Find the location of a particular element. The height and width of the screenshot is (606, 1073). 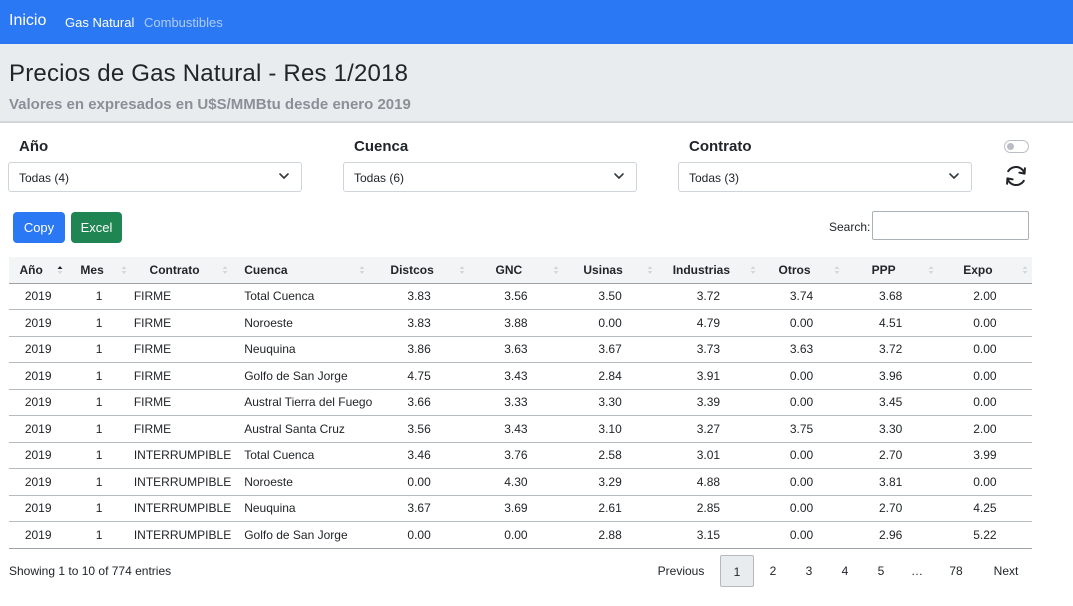

column-header-ppp: PPP is located at coordinates (890, 270).